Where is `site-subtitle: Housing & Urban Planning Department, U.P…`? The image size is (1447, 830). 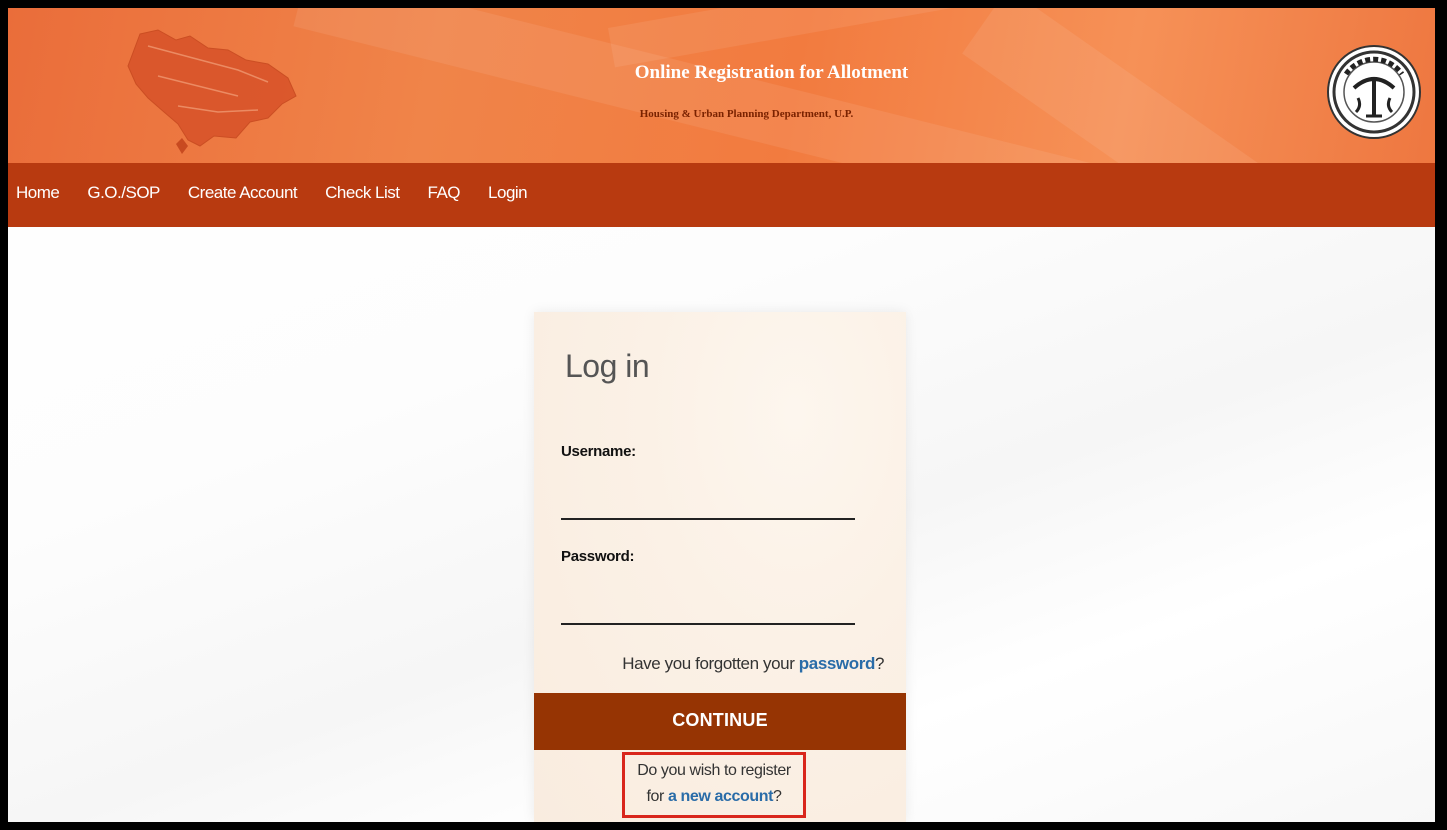
site-subtitle: Housing & Urban Planning Department, U.P… is located at coordinates (746, 114).